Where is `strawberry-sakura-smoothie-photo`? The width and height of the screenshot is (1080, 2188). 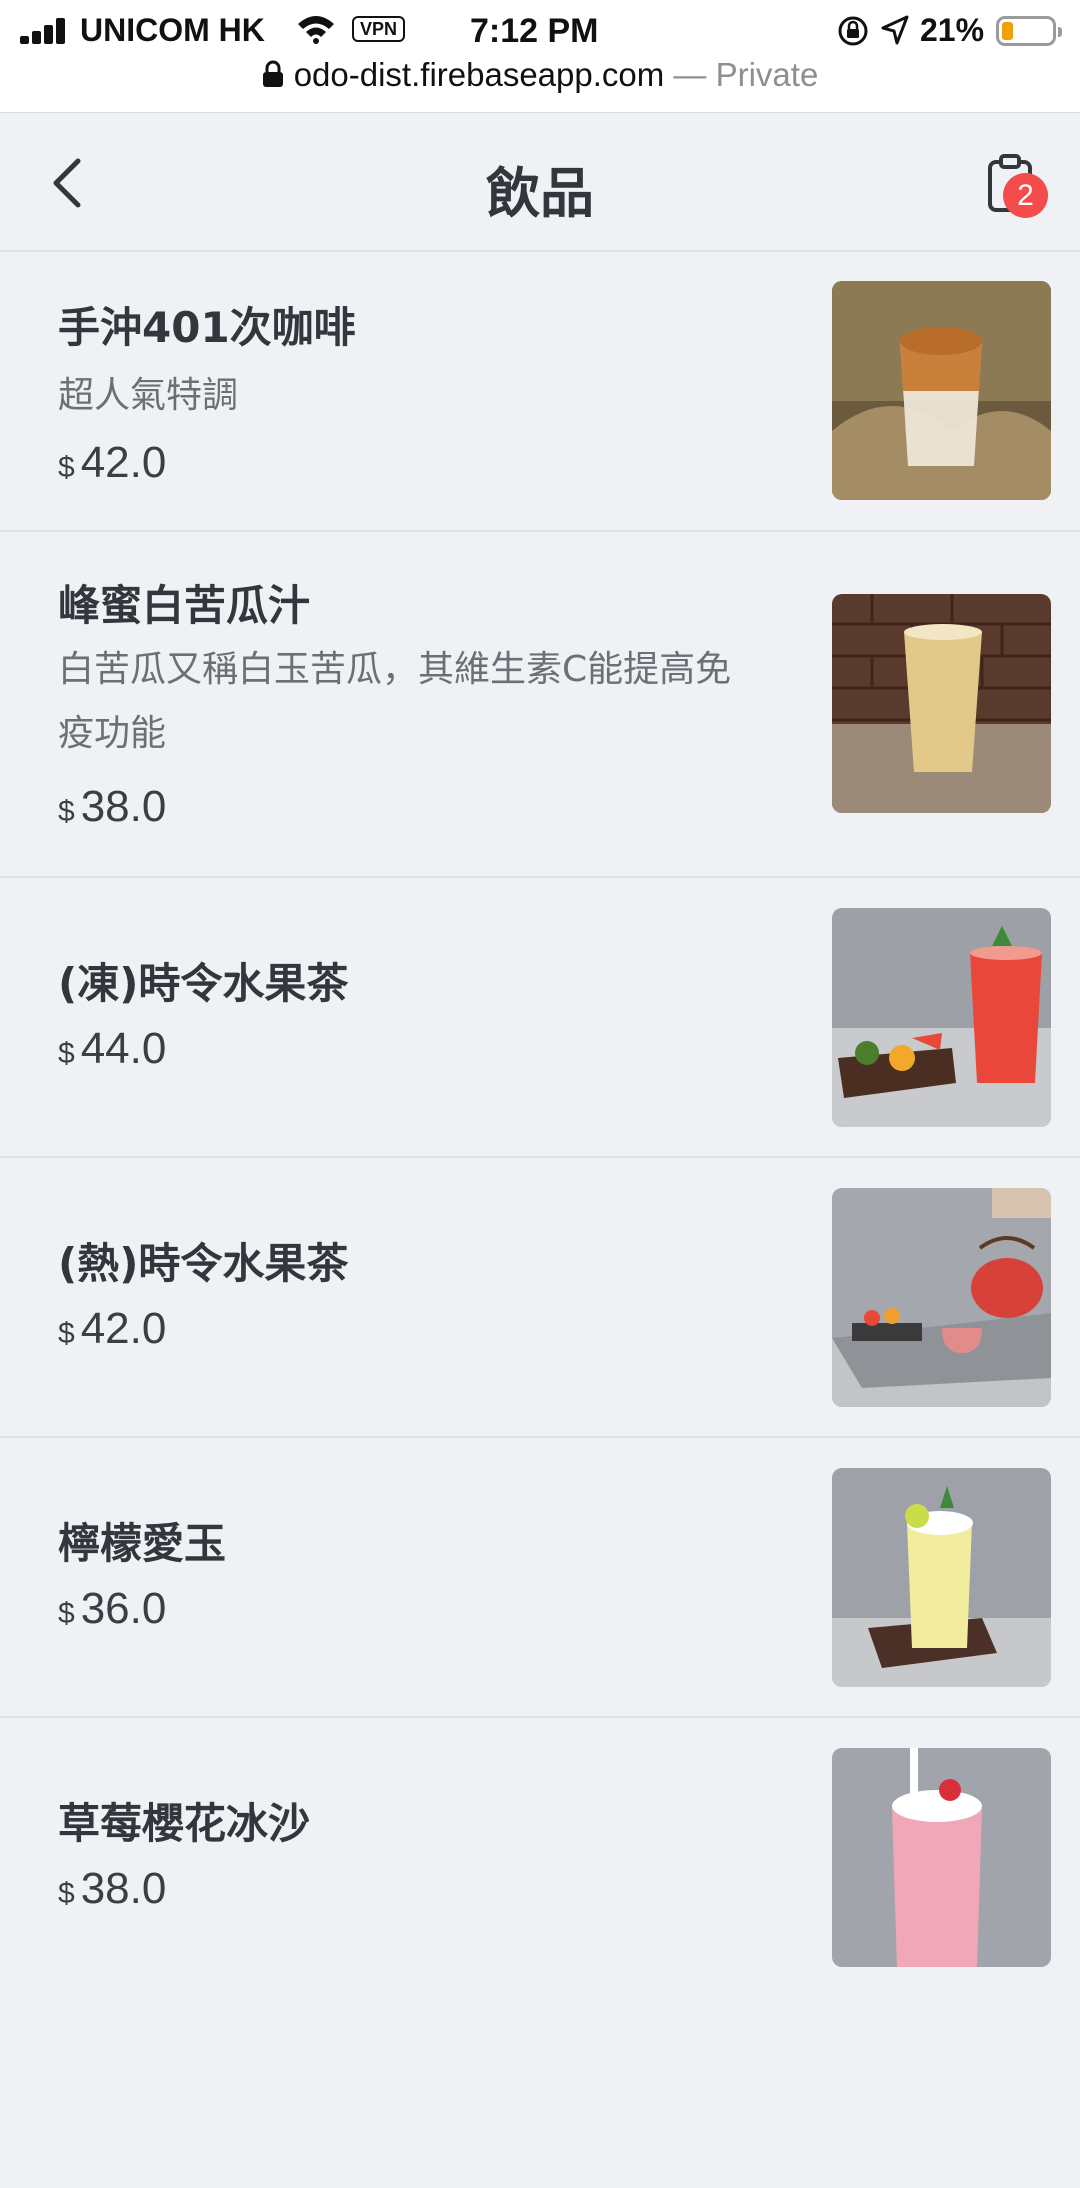 strawberry-sakura-smoothie-photo is located at coordinates (941, 1857).